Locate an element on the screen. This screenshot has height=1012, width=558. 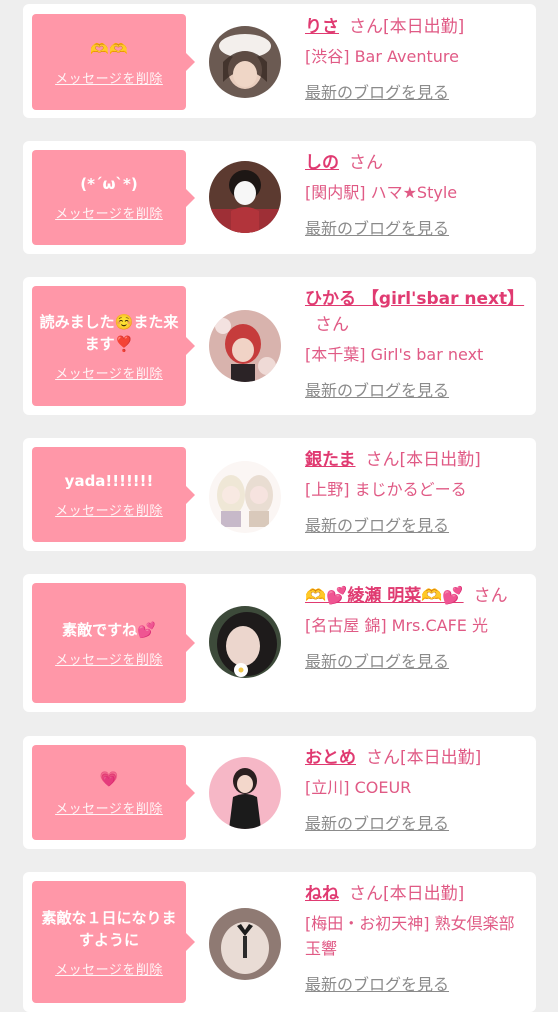
shop-label: [関内駅] ハマ★Style is located at coordinates (381, 192).